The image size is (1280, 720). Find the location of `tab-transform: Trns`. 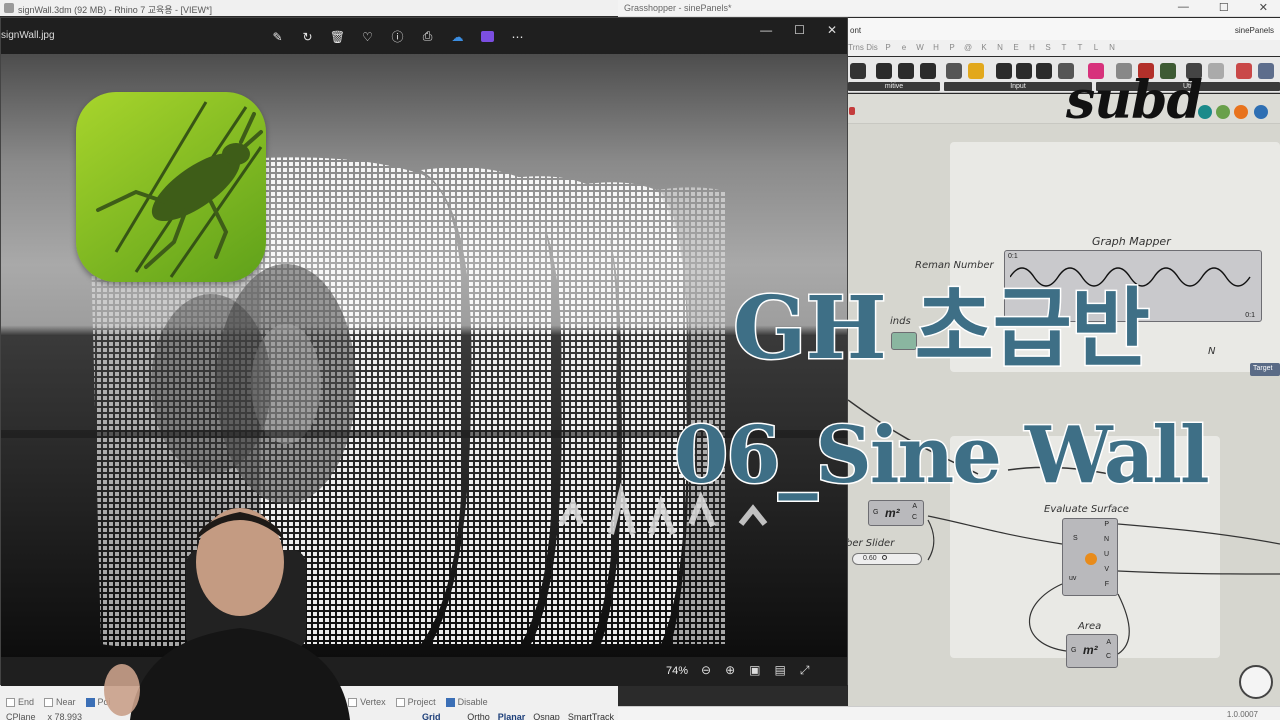

tab-transform: Trns is located at coordinates (856, 48).